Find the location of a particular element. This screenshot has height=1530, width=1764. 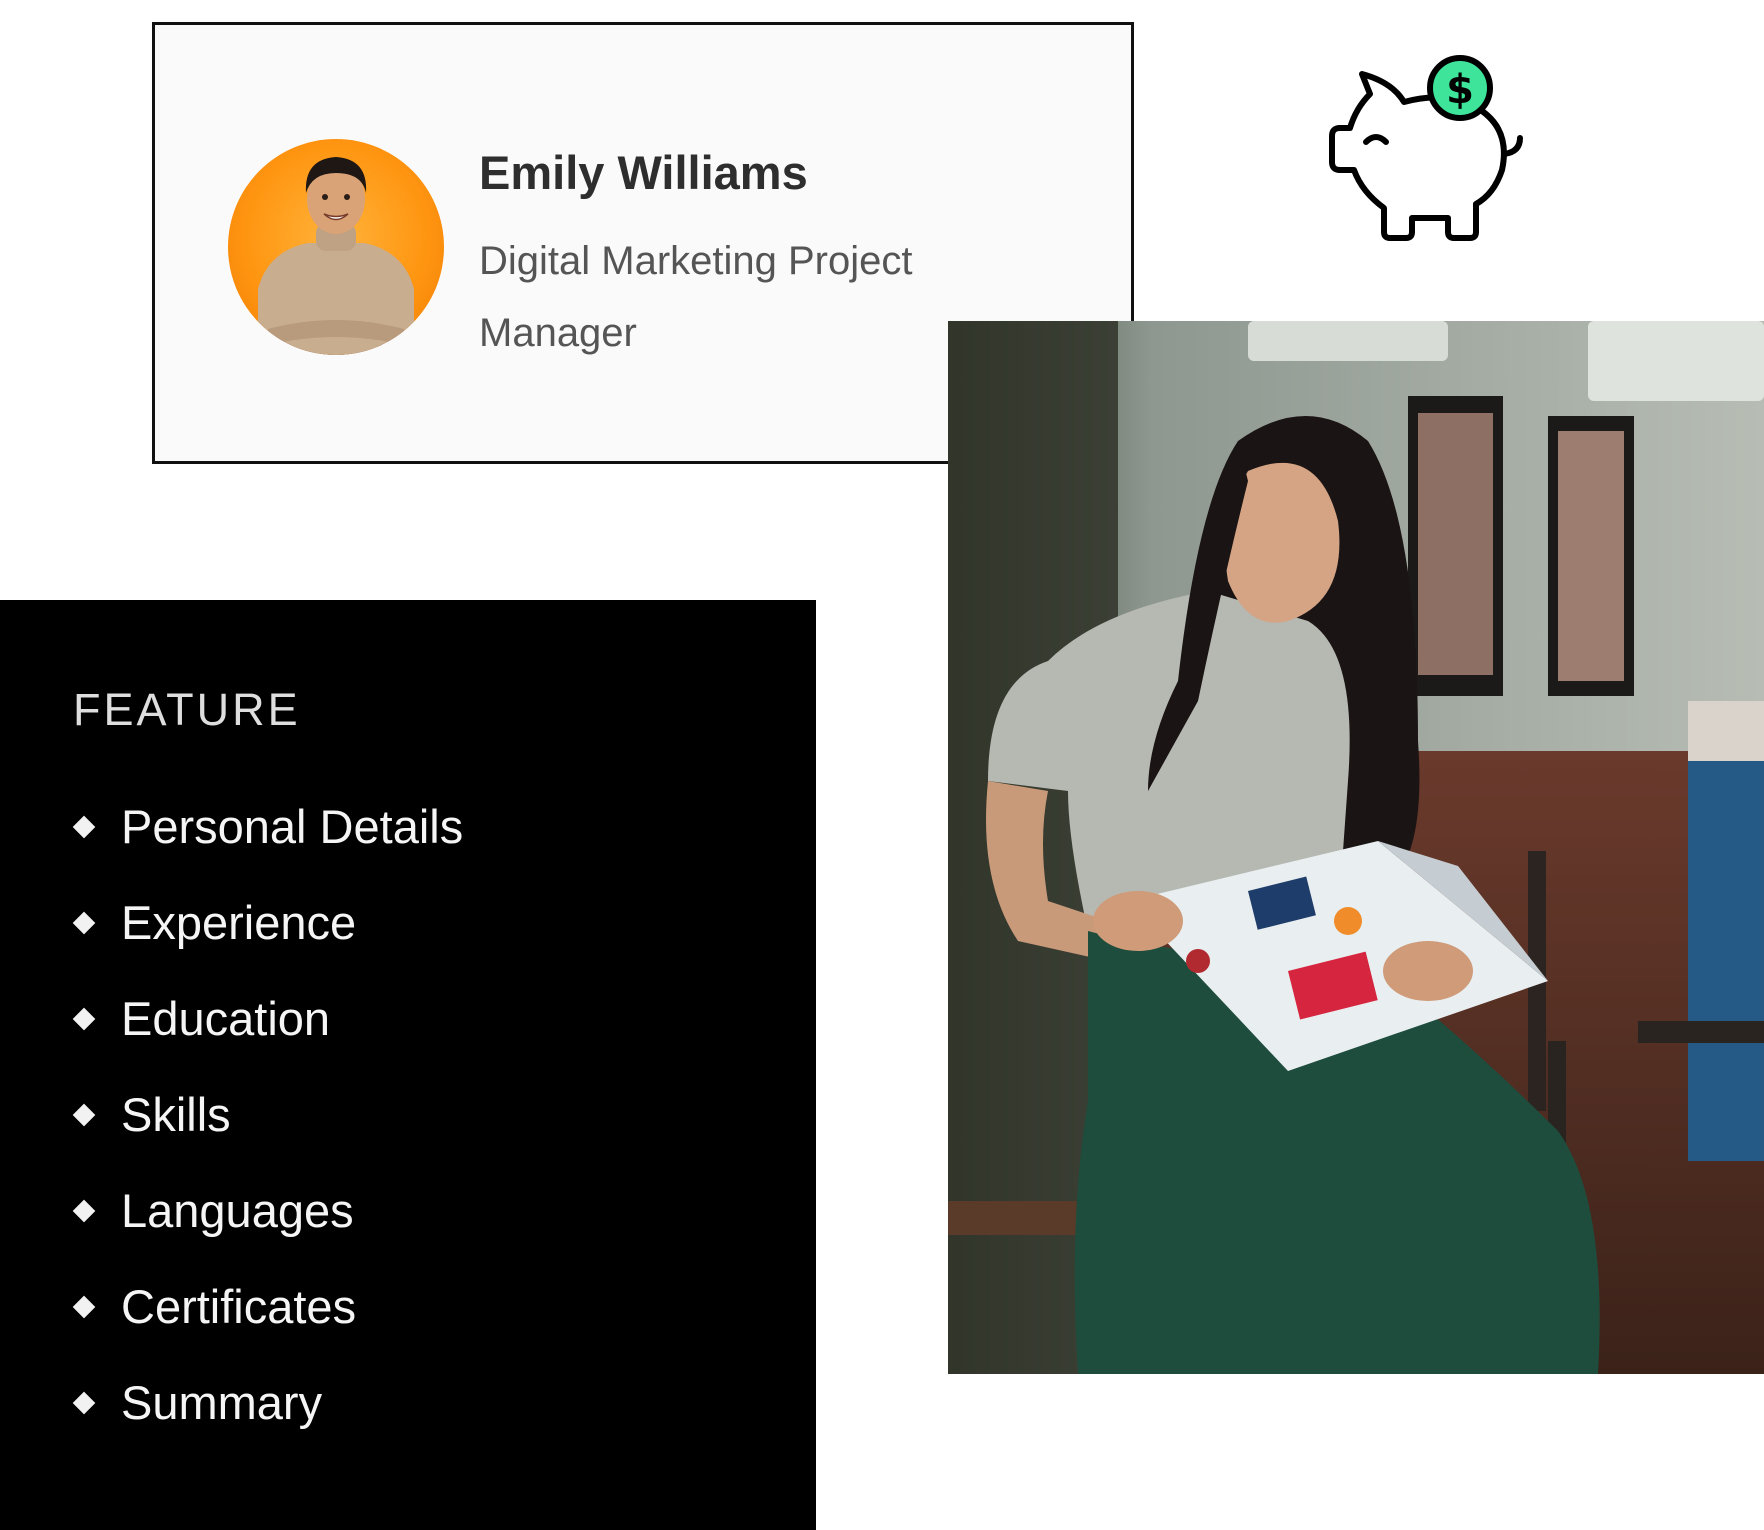

feature-item-label: Personal Details is located at coordinates (292, 826).